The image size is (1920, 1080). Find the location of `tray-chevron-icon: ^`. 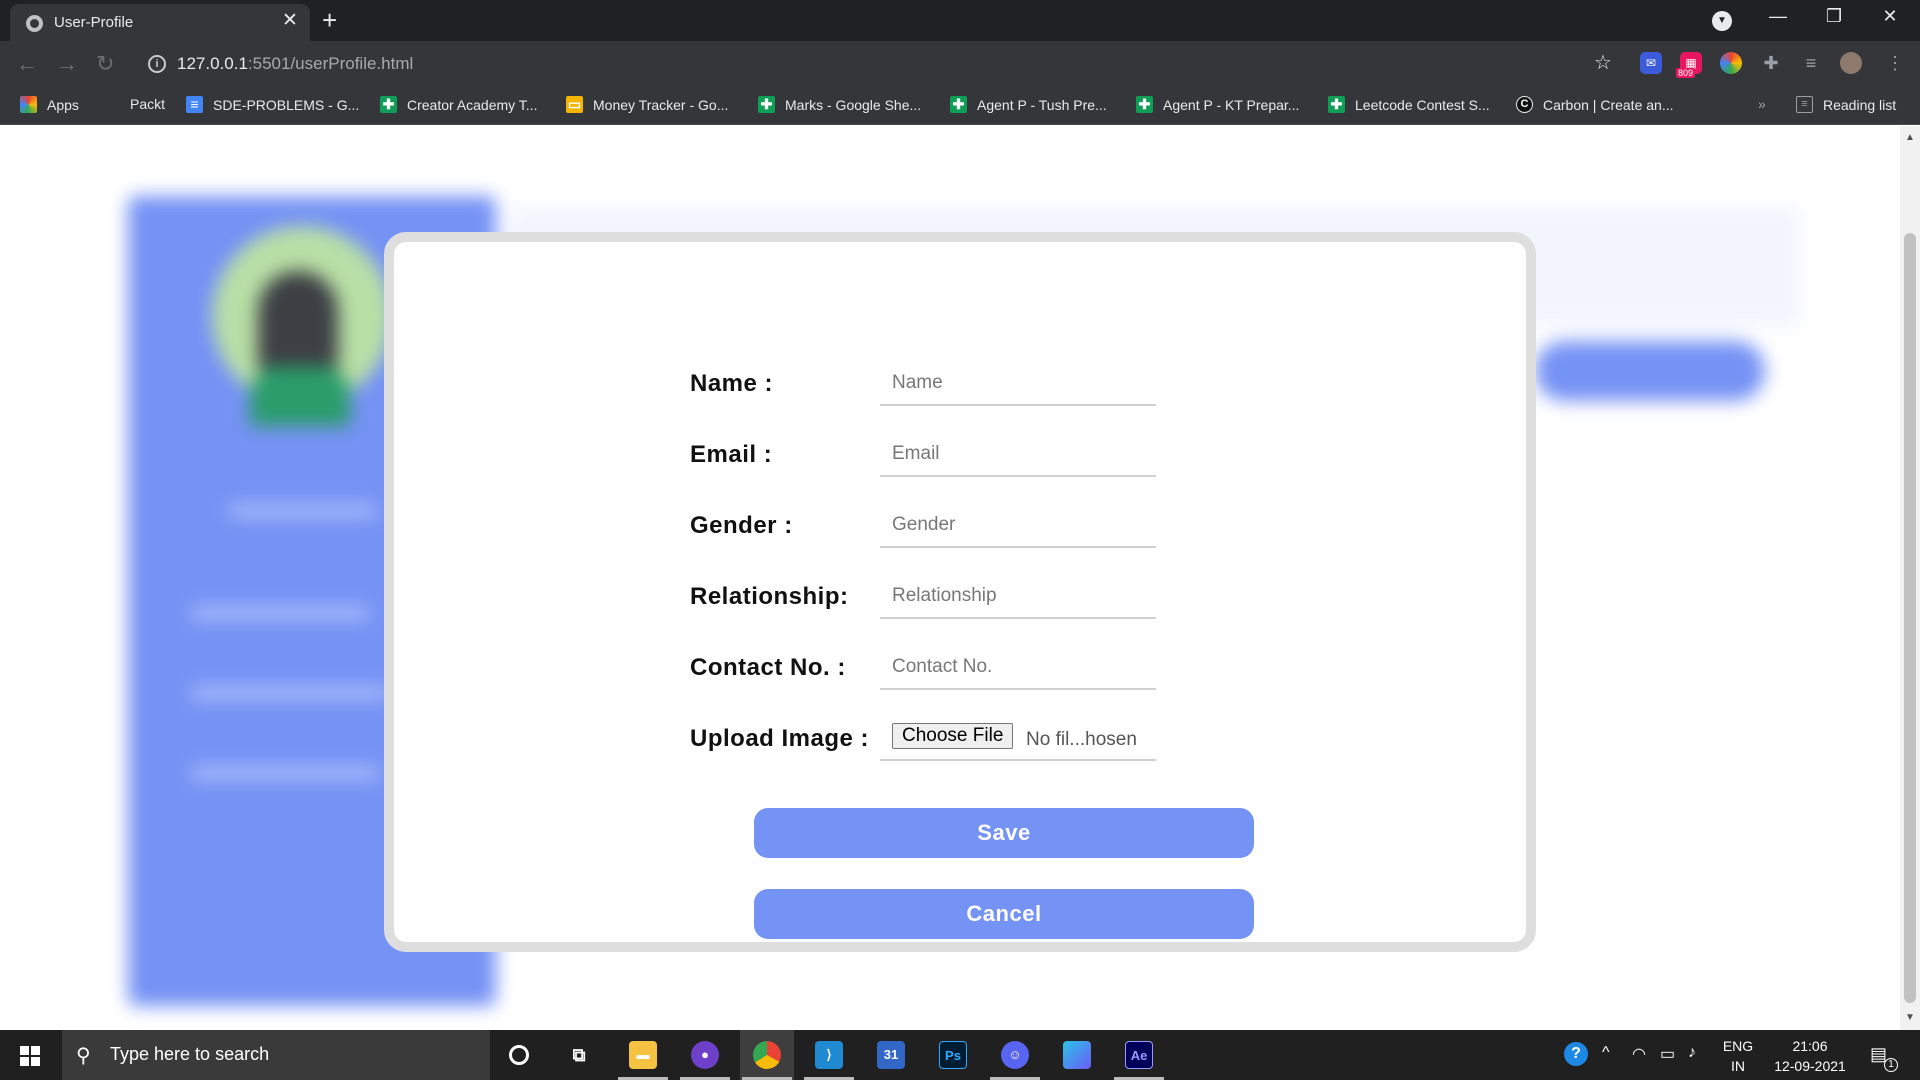

tray-chevron-icon: ^ is located at coordinates (1606, 1053).